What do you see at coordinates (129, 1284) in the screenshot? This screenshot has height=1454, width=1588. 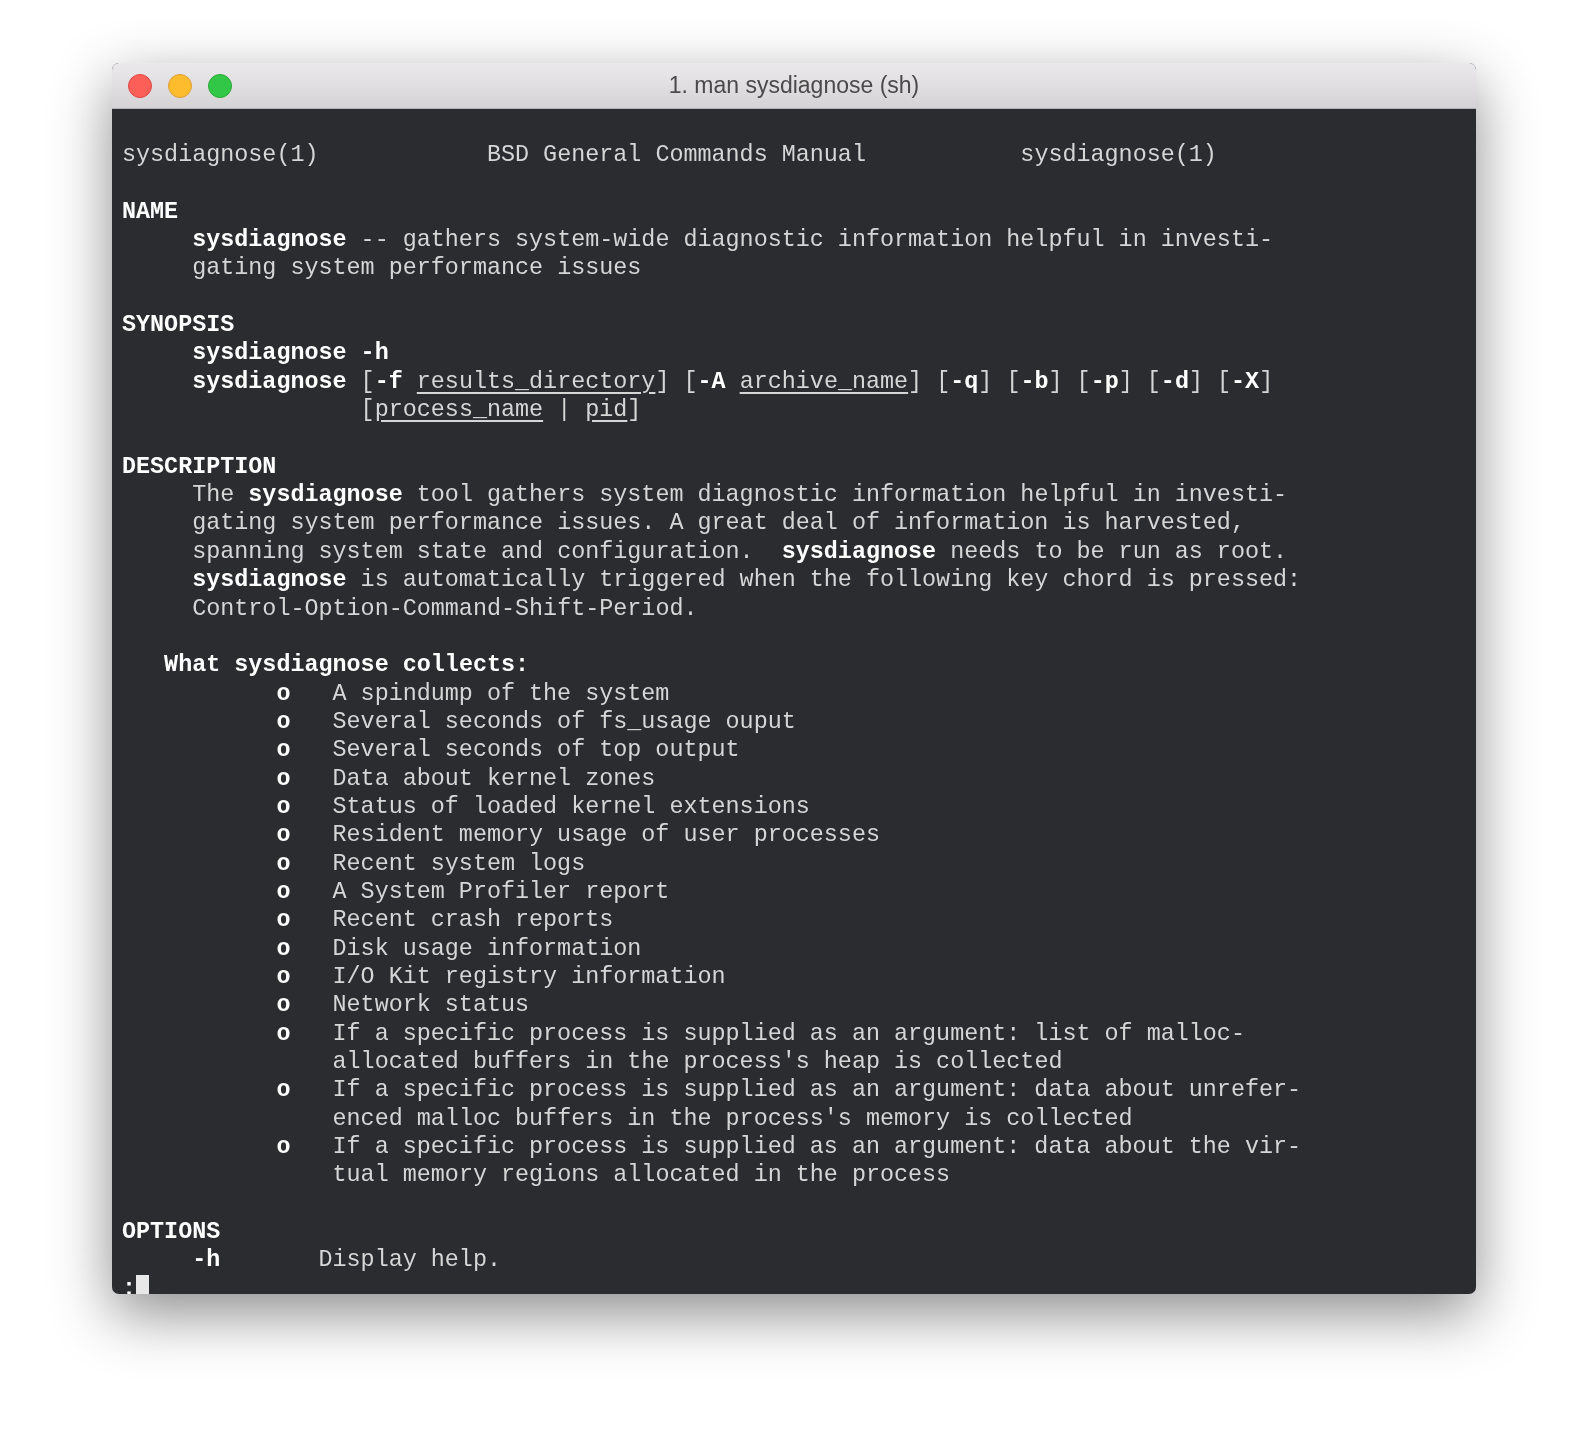 I see `pager-prompt: :` at bounding box center [129, 1284].